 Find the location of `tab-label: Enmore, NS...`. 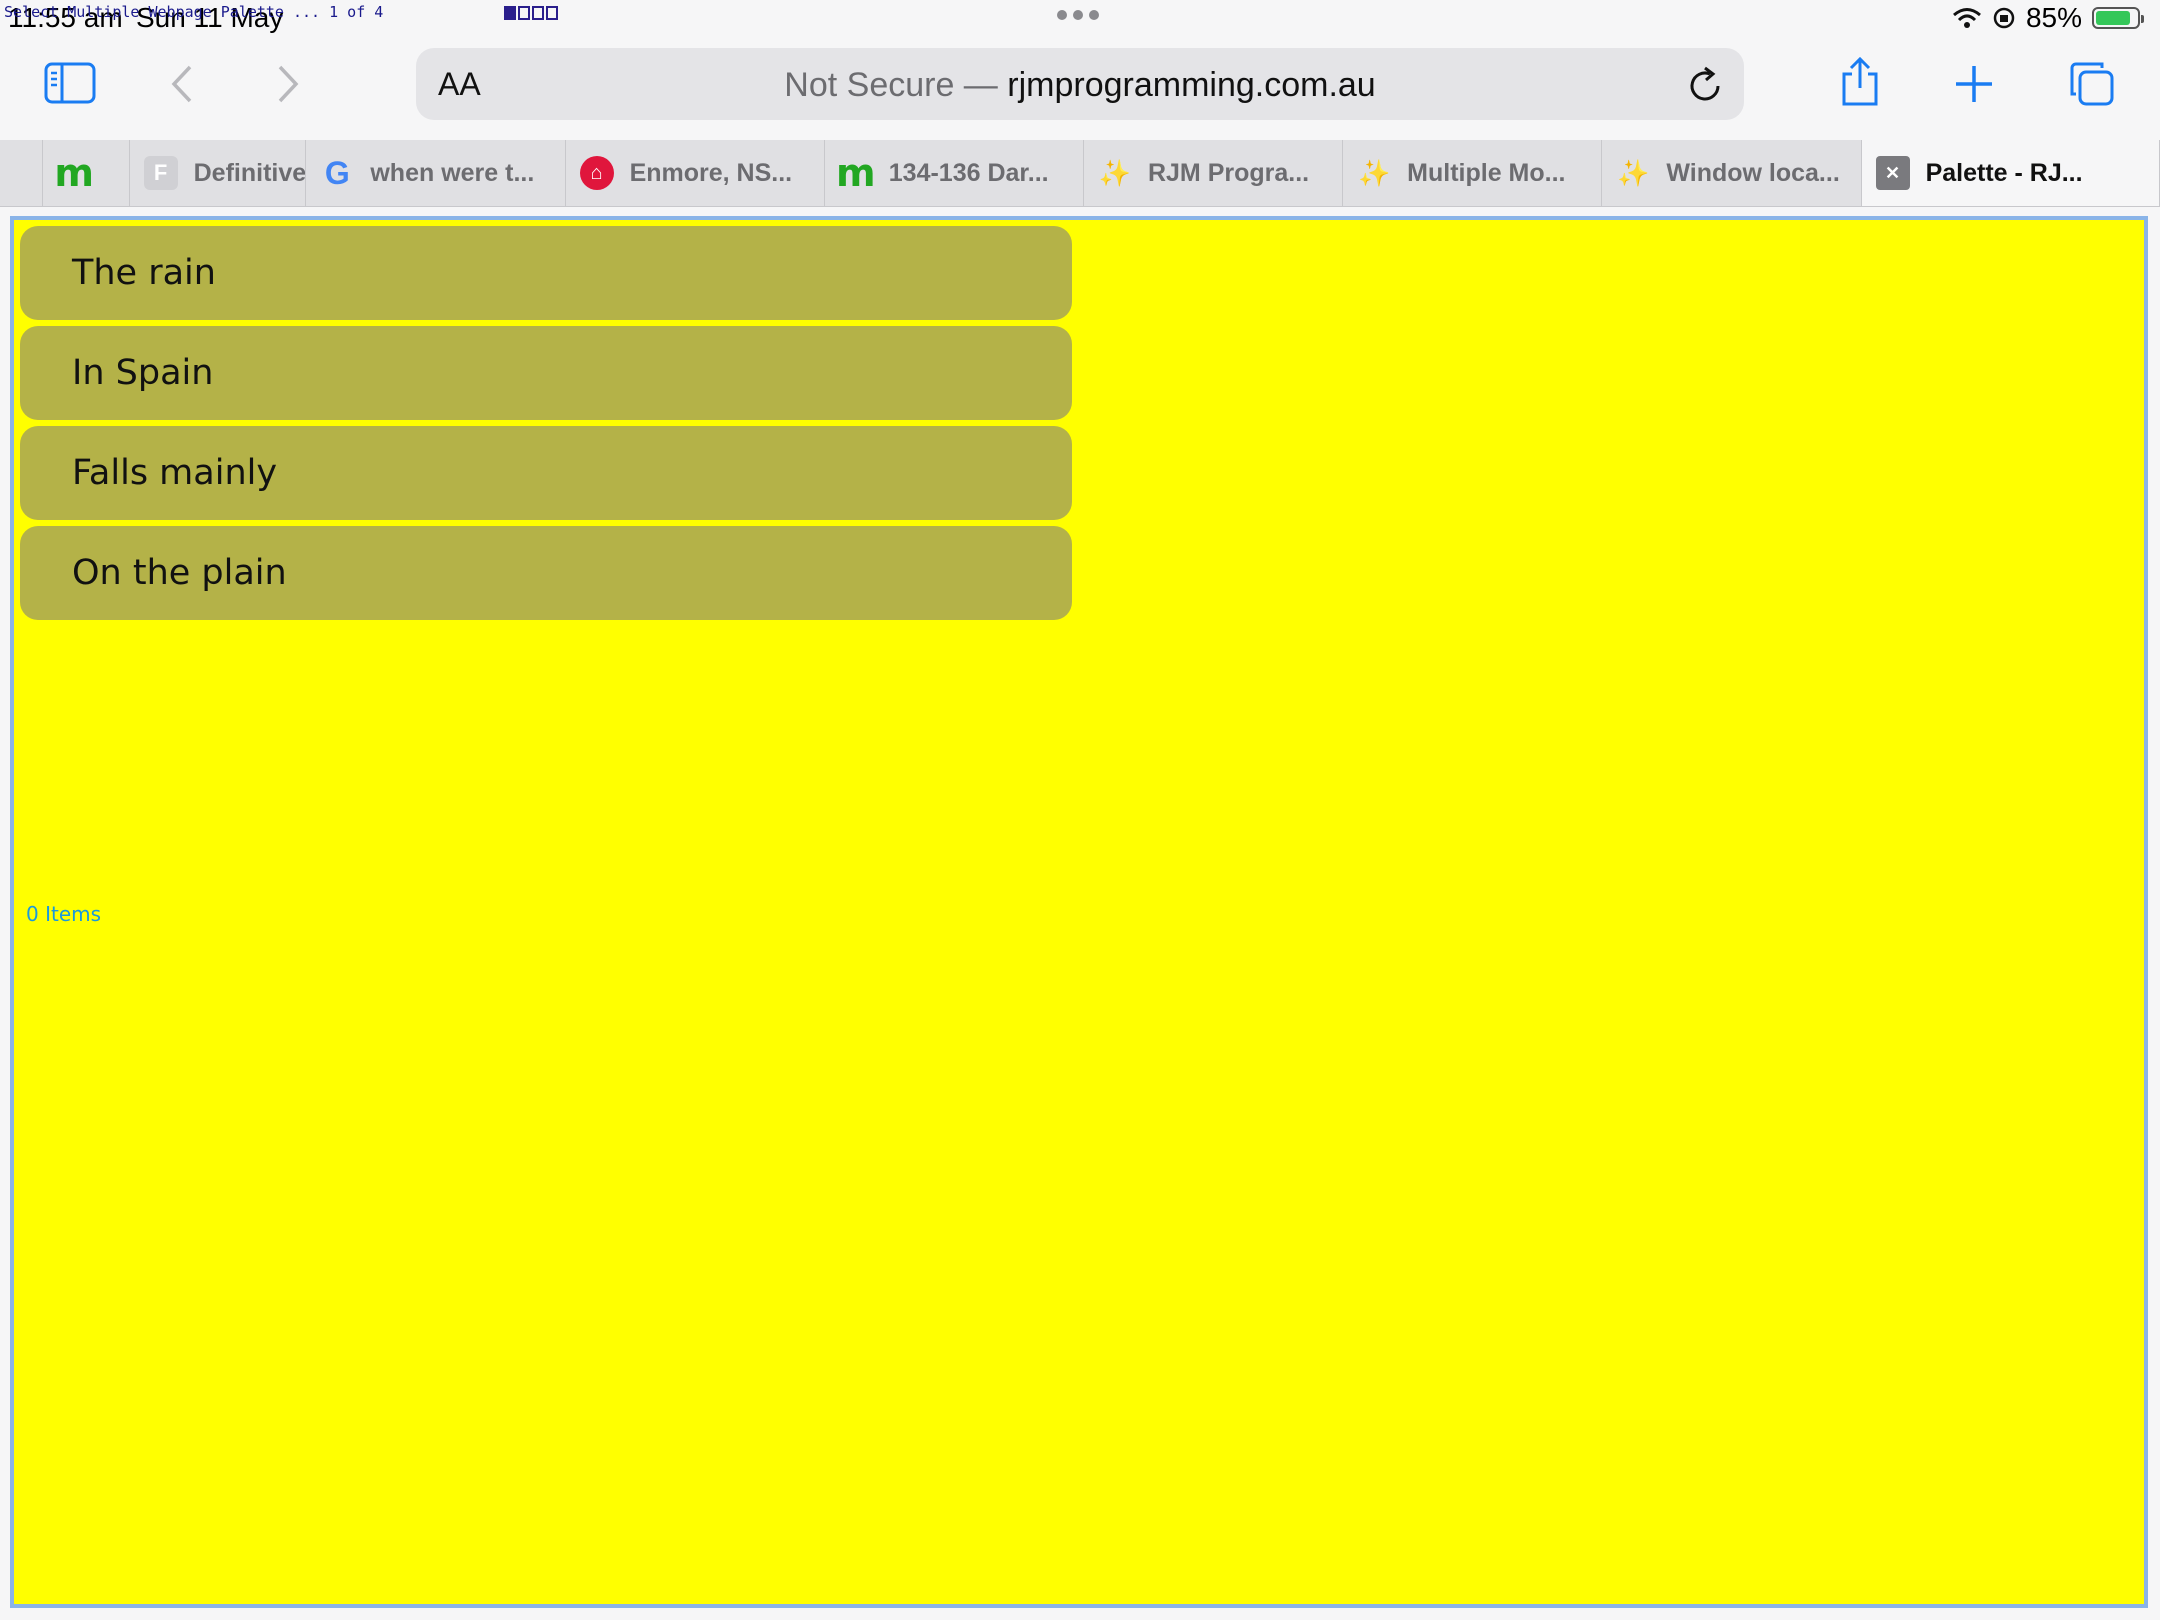

tab-label: Enmore, NS... is located at coordinates (711, 172).